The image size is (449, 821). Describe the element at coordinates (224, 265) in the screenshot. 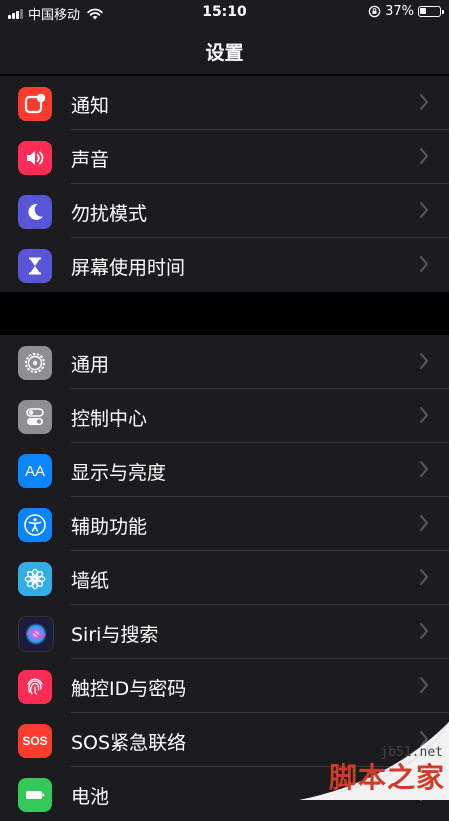

I see `settings-row-screen-time: 屏幕使用时间` at that location.